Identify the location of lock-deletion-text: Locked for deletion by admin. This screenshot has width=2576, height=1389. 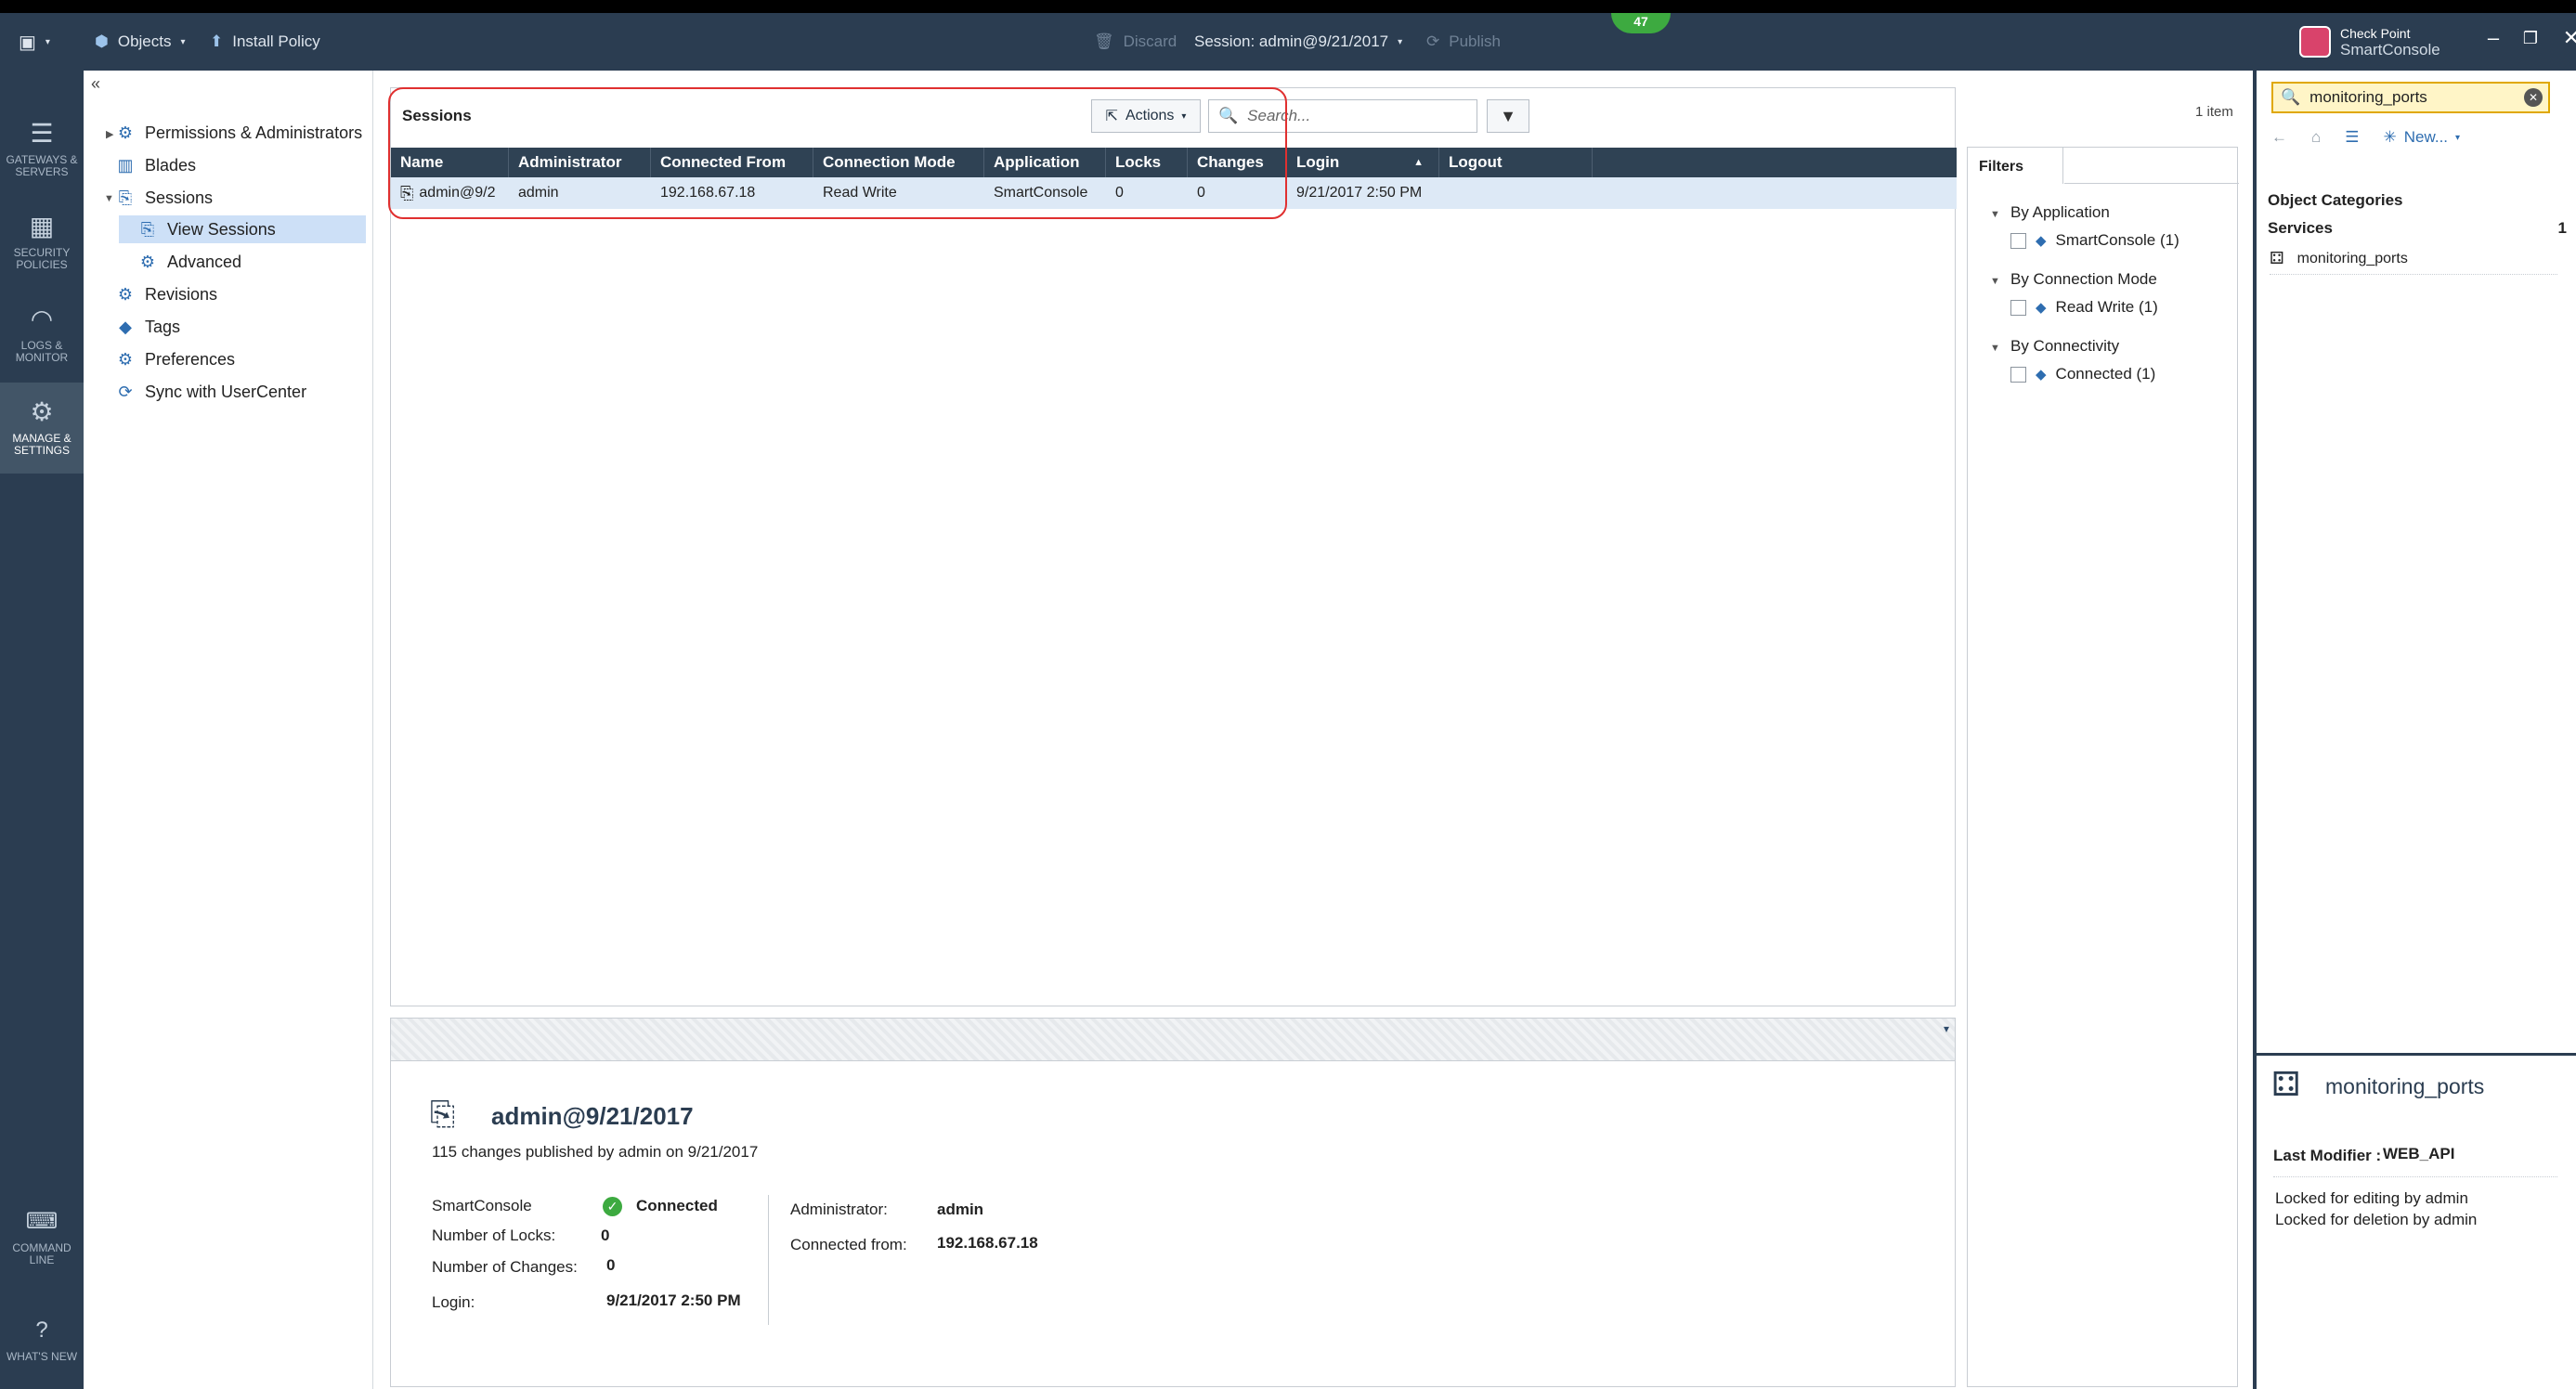
(2376, 1219).